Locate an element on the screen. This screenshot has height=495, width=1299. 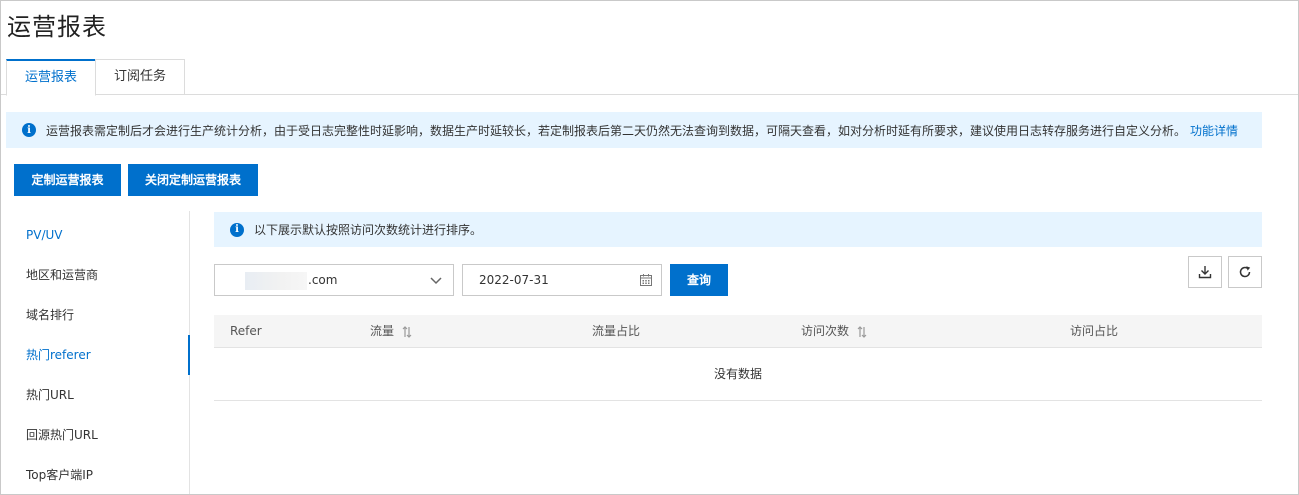
download-button is located at coordinates (1205, 272).